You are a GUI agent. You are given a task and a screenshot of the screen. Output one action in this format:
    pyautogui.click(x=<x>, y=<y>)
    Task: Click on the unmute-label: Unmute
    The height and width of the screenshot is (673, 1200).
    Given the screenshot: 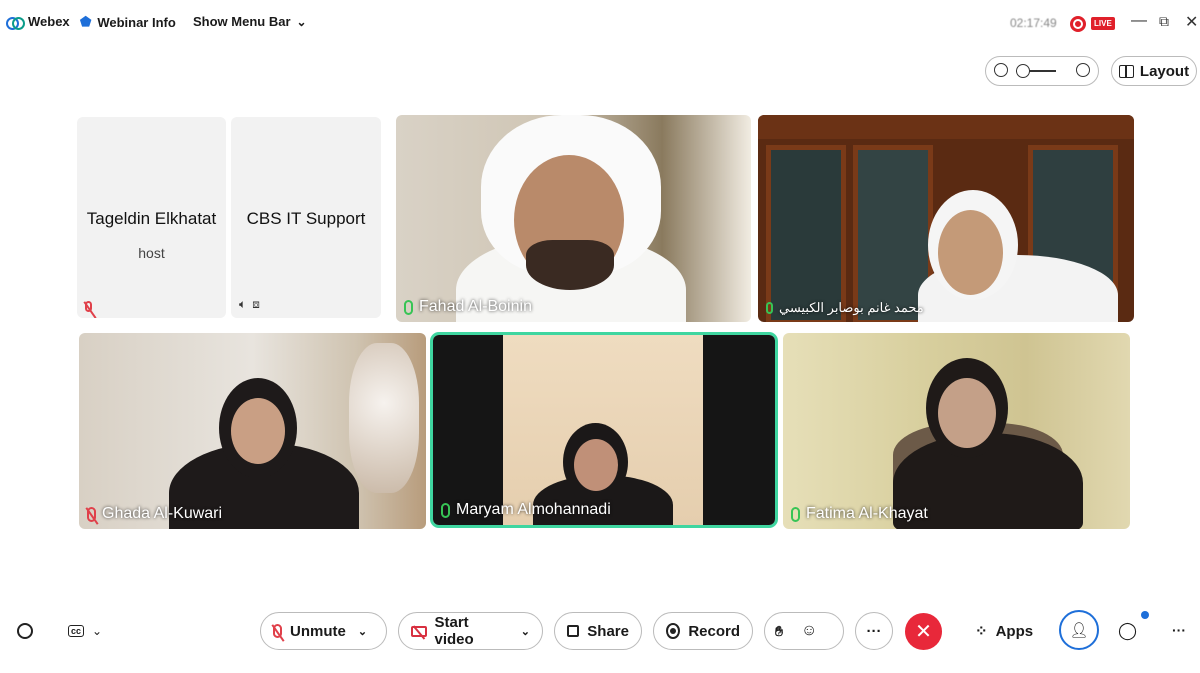 What is the action you would take?
    pyautogui.click(x=318, y=631)
    